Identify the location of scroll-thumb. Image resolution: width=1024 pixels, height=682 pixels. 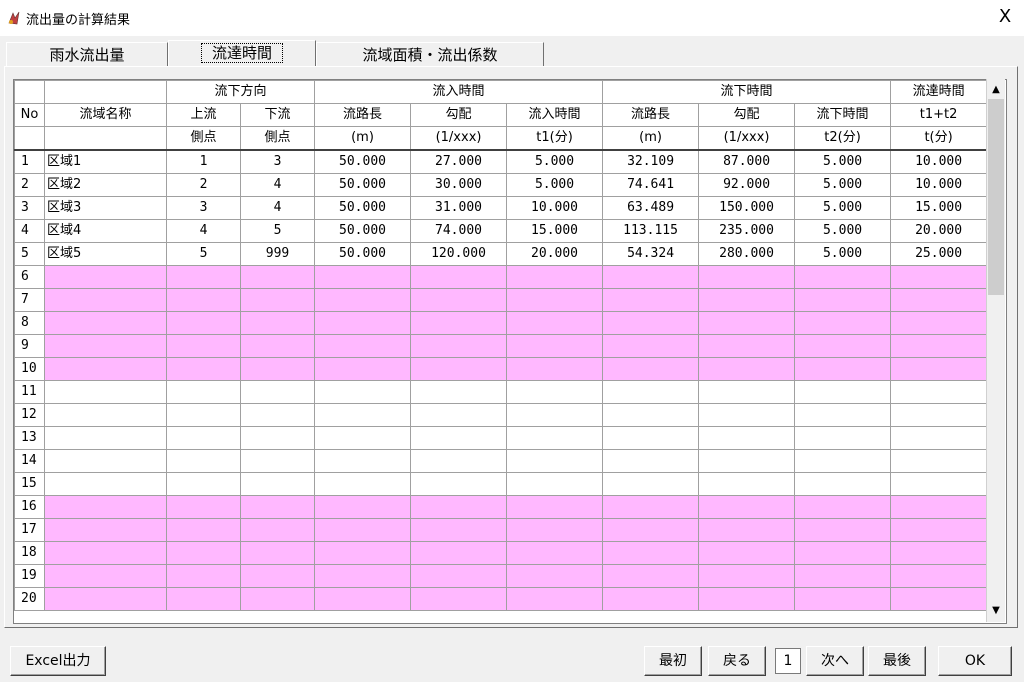
(996, 197).